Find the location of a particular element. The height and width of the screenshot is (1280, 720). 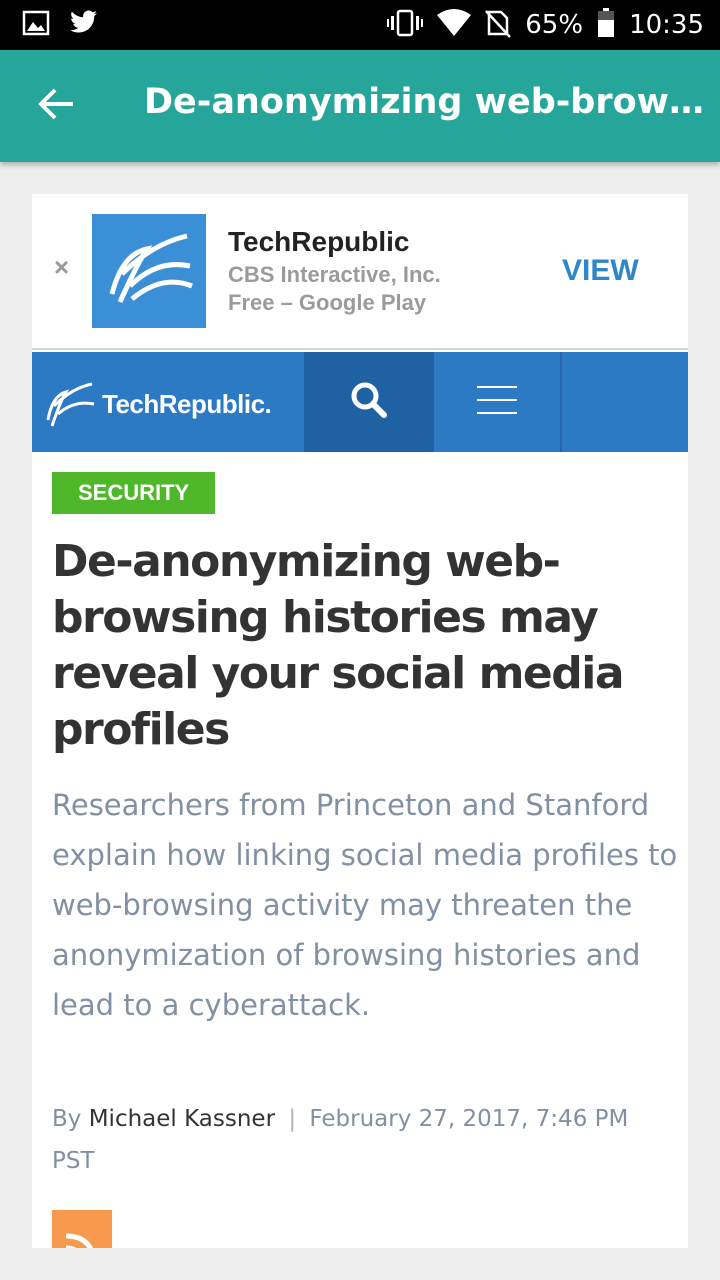

hamburger-icon is located at coordinates (497, 402).